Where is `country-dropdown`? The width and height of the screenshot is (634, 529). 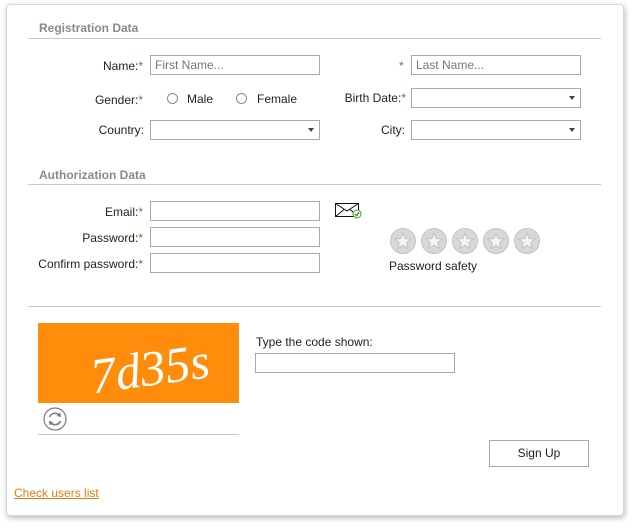
country-dropdown is located at coordinates (235, 130).